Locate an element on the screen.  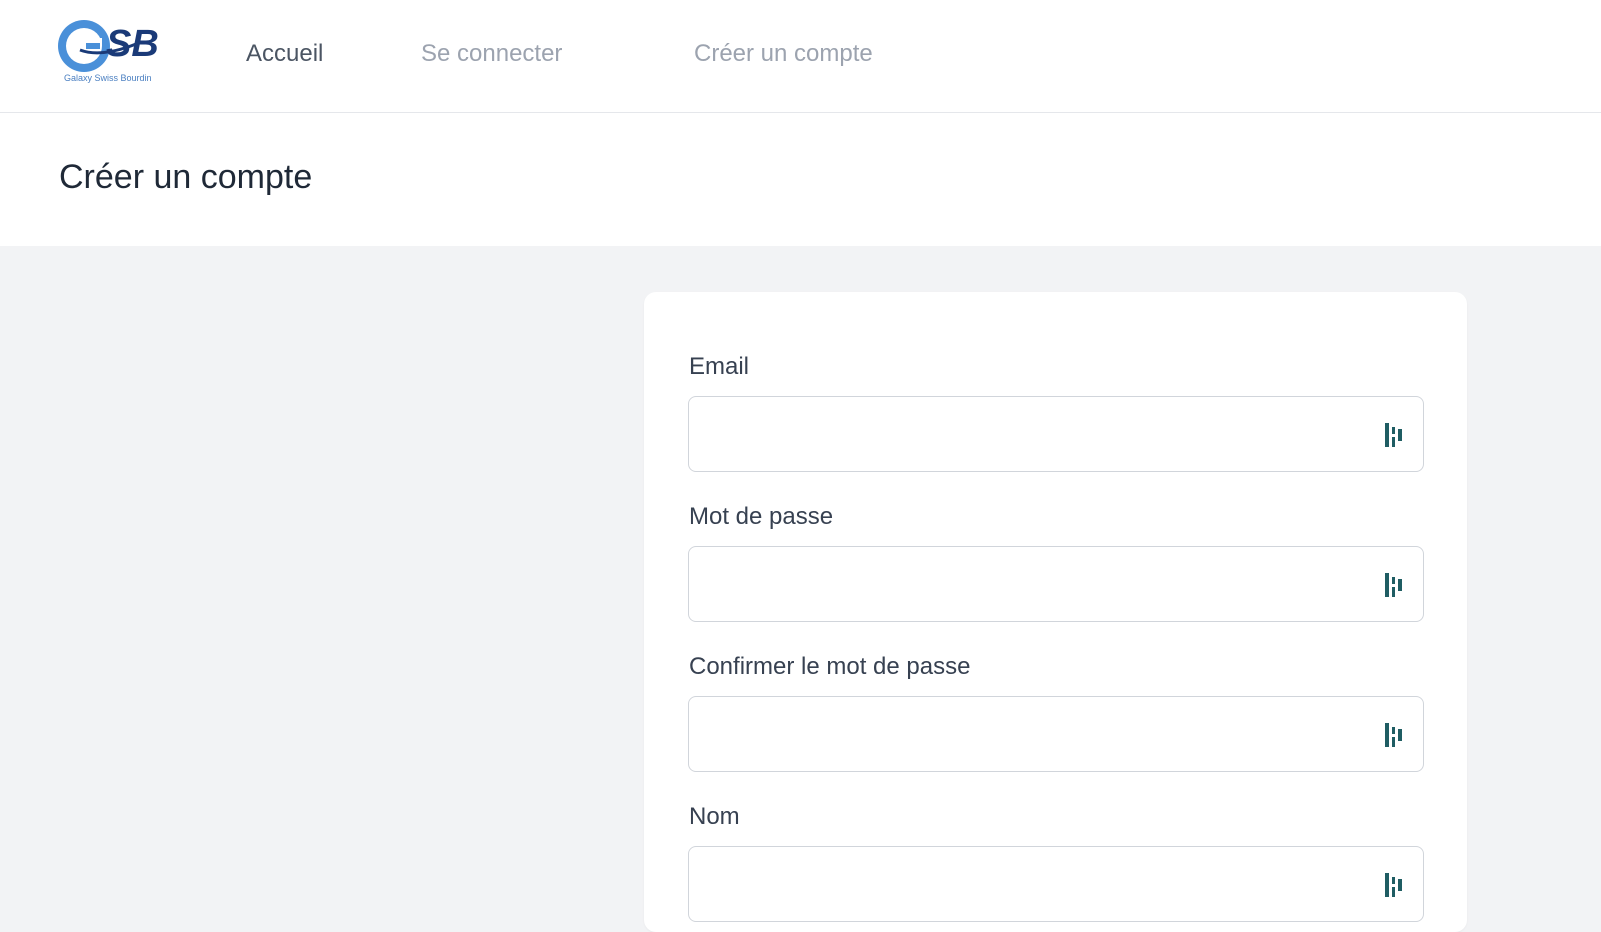
last-name-field is located at coordinates (1056, 884).